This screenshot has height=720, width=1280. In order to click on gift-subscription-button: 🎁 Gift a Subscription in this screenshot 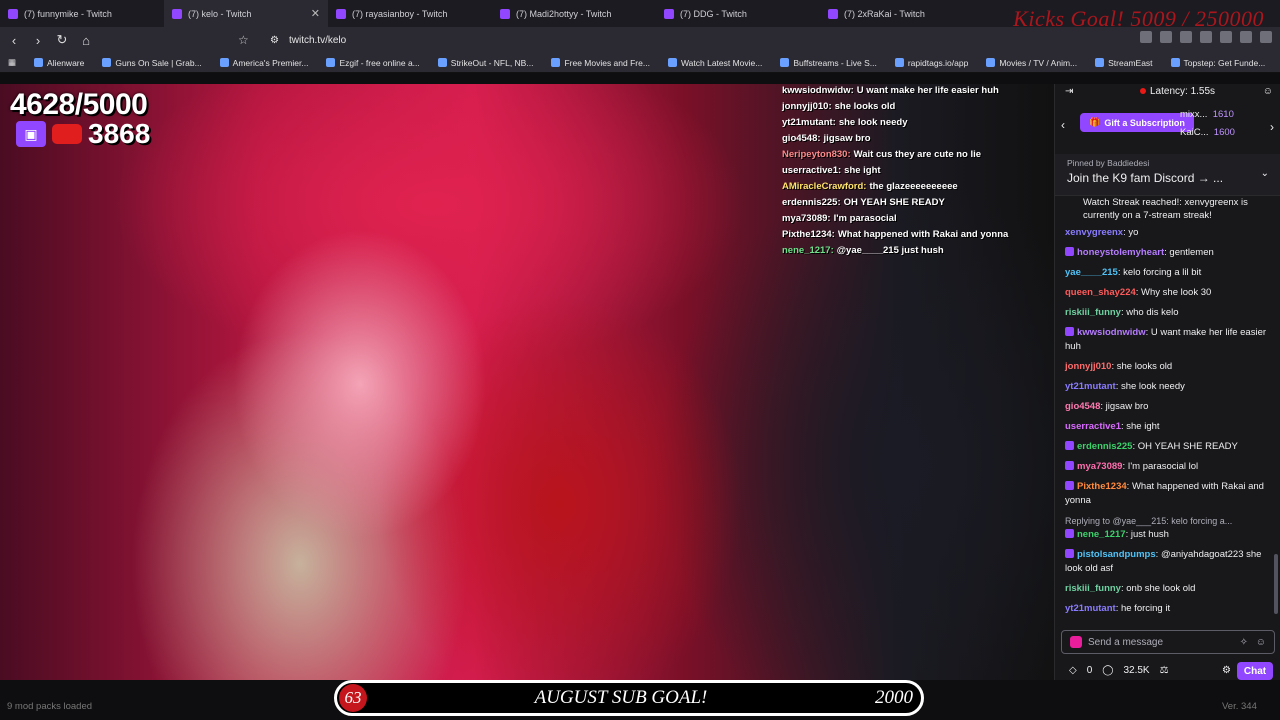, I will do `click(1137, 122)`.